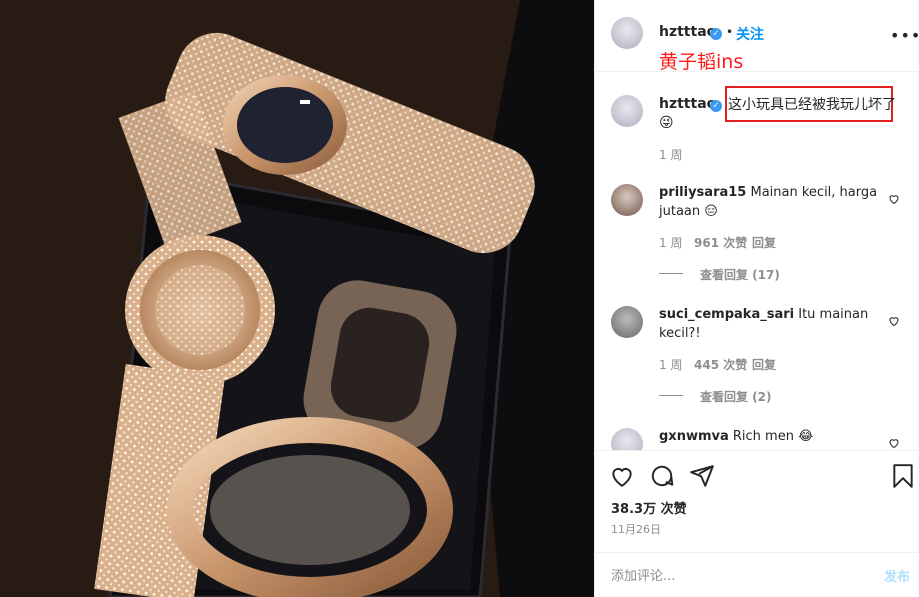 The image size is (919, 597). What do you see at coordinates (694, 436) in the screenshot?
I see `comment-username: gxnwmva` at bounding box center [694, 436].